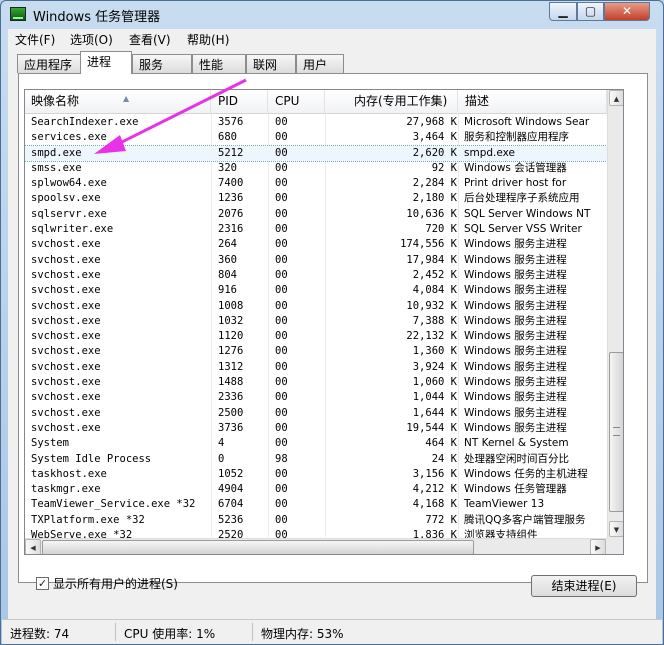 The height and width of the screenshot is (645, 664). What do you see at coordinates (316, 306) in the screenshot?
I see `process-row: svchost.exe 1008 00 10,932 K Windows 服务主进程` at bounding box center [316, 306].